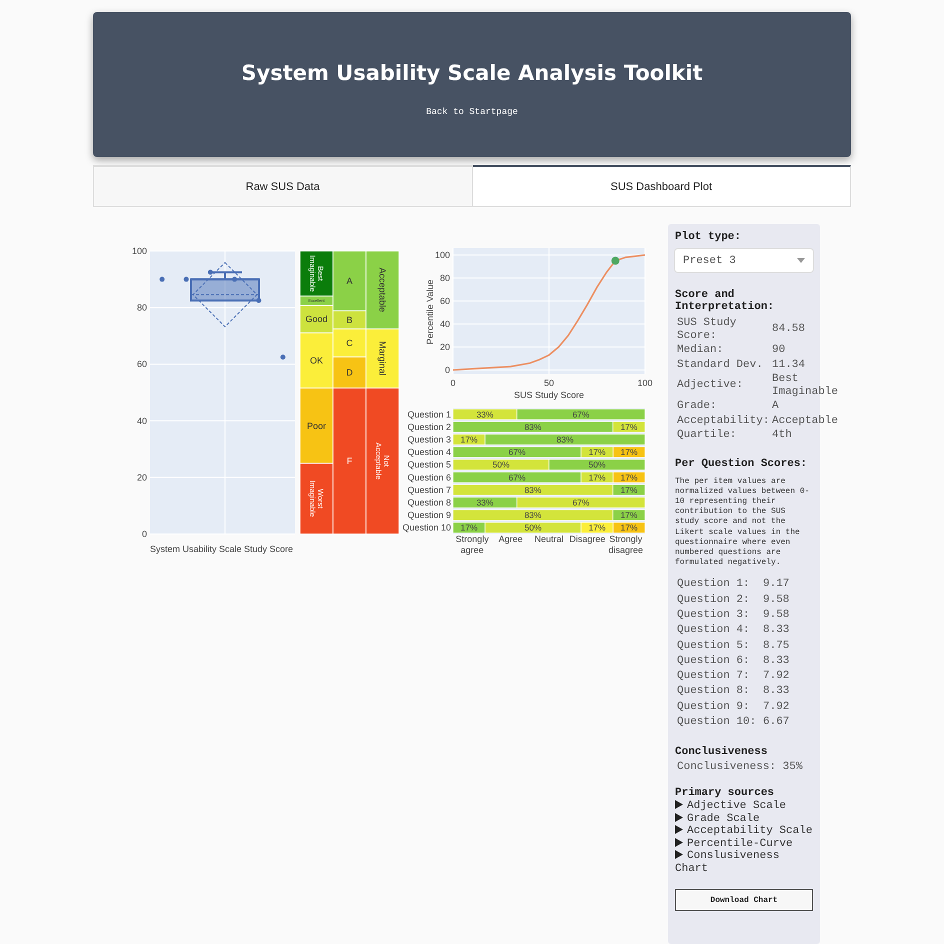  I want to click on score-label: SUS Study Score:, so click(707, 329).